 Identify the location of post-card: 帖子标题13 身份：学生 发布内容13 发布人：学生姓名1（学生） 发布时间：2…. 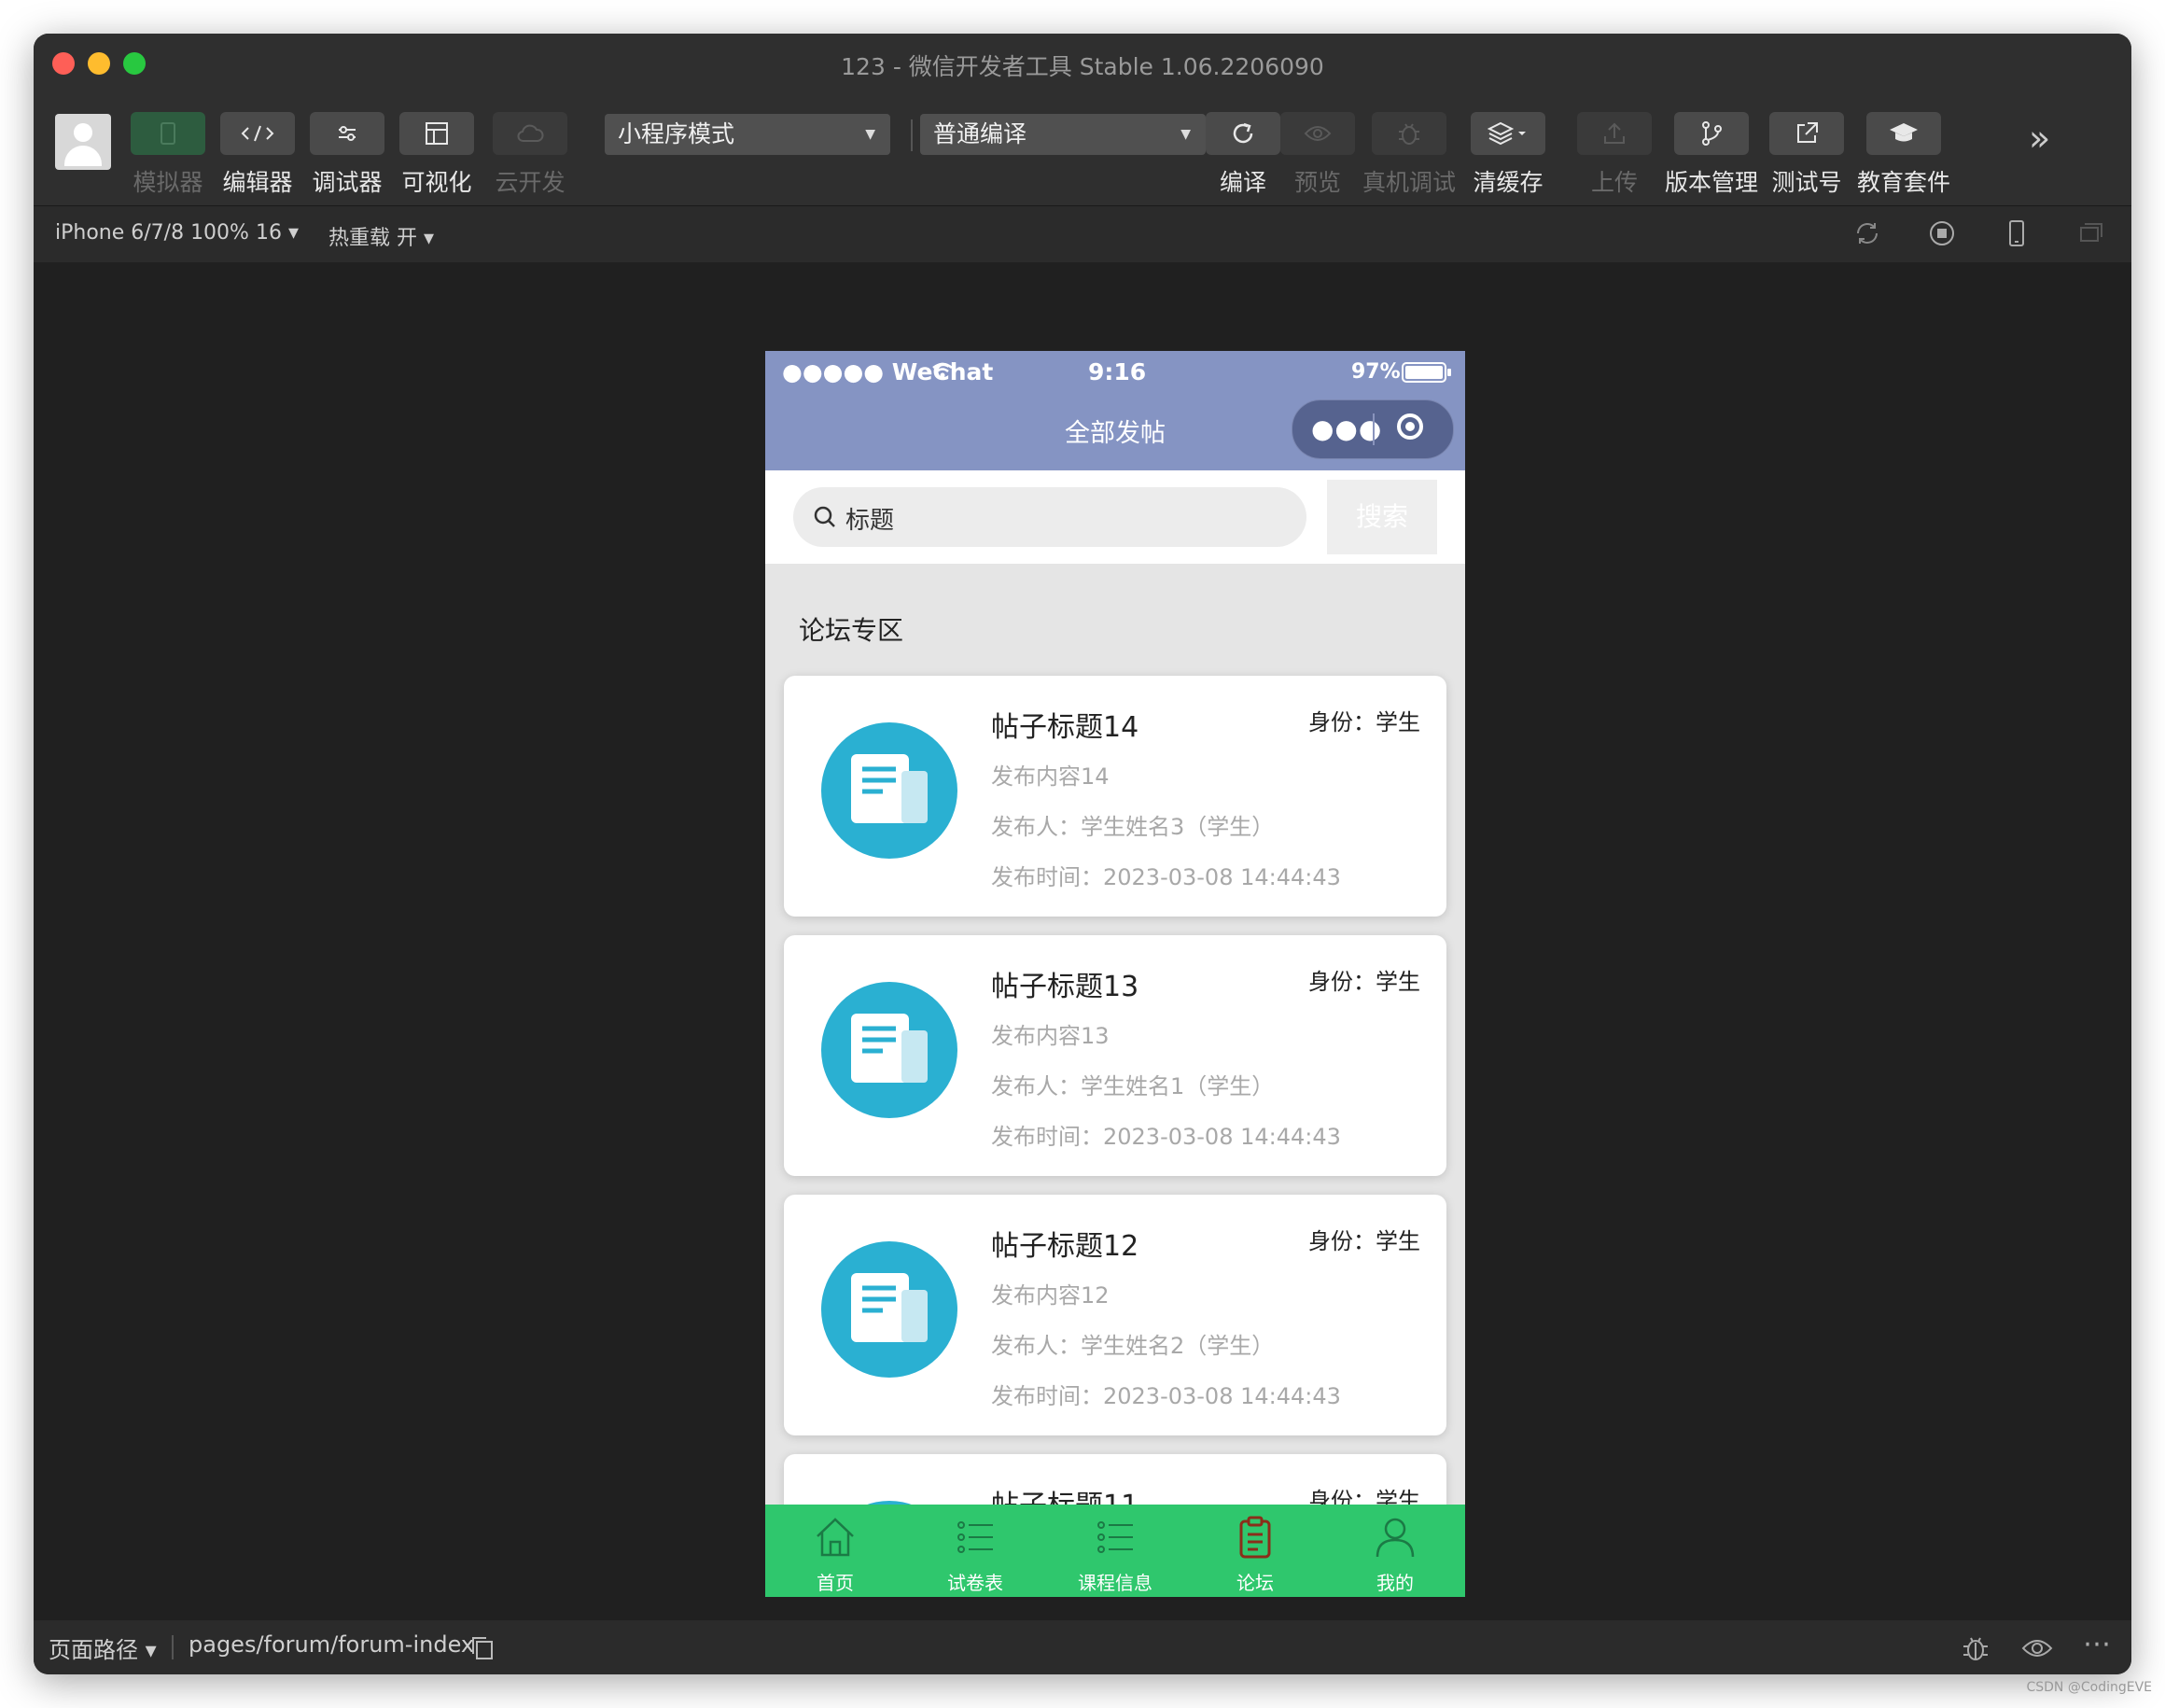
(1115, 1055).